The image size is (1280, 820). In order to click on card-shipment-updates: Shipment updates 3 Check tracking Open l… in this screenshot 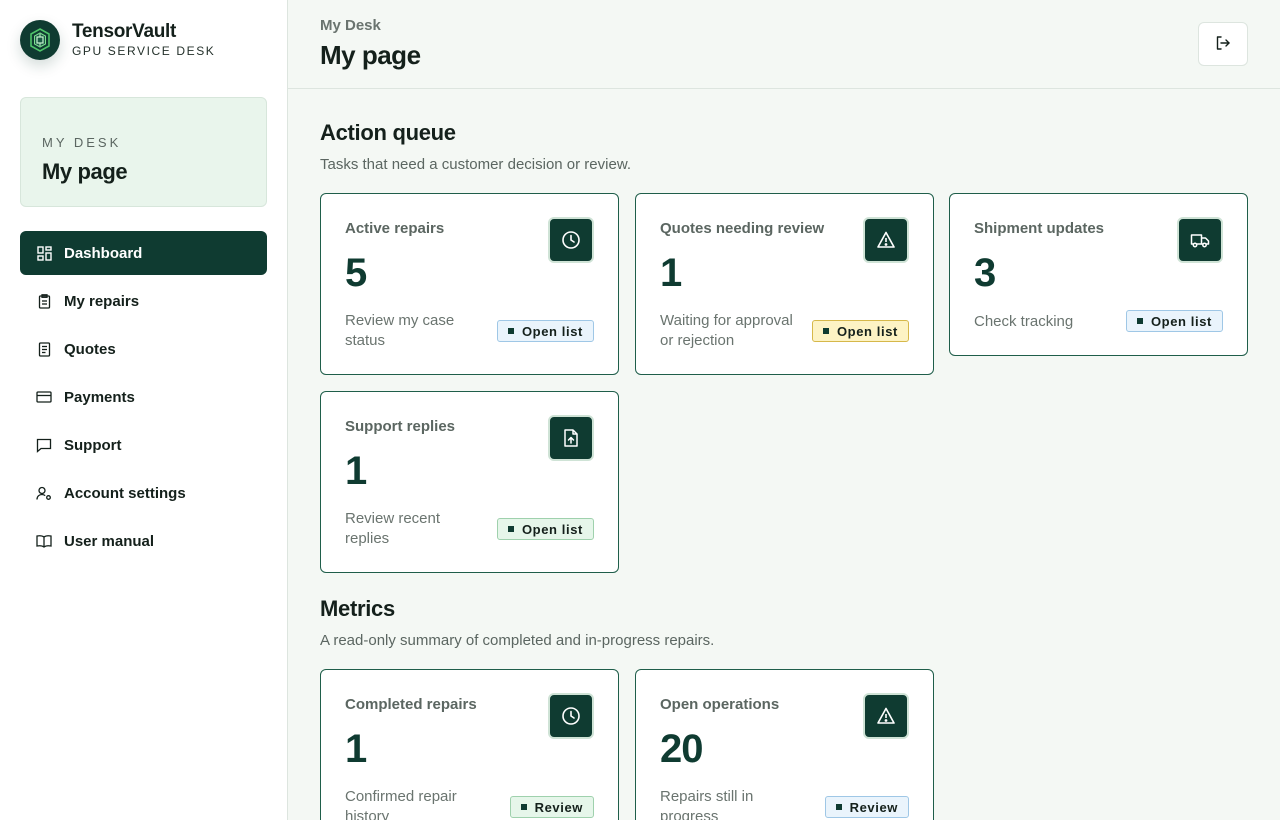, I will do `click(1098, 274)`.